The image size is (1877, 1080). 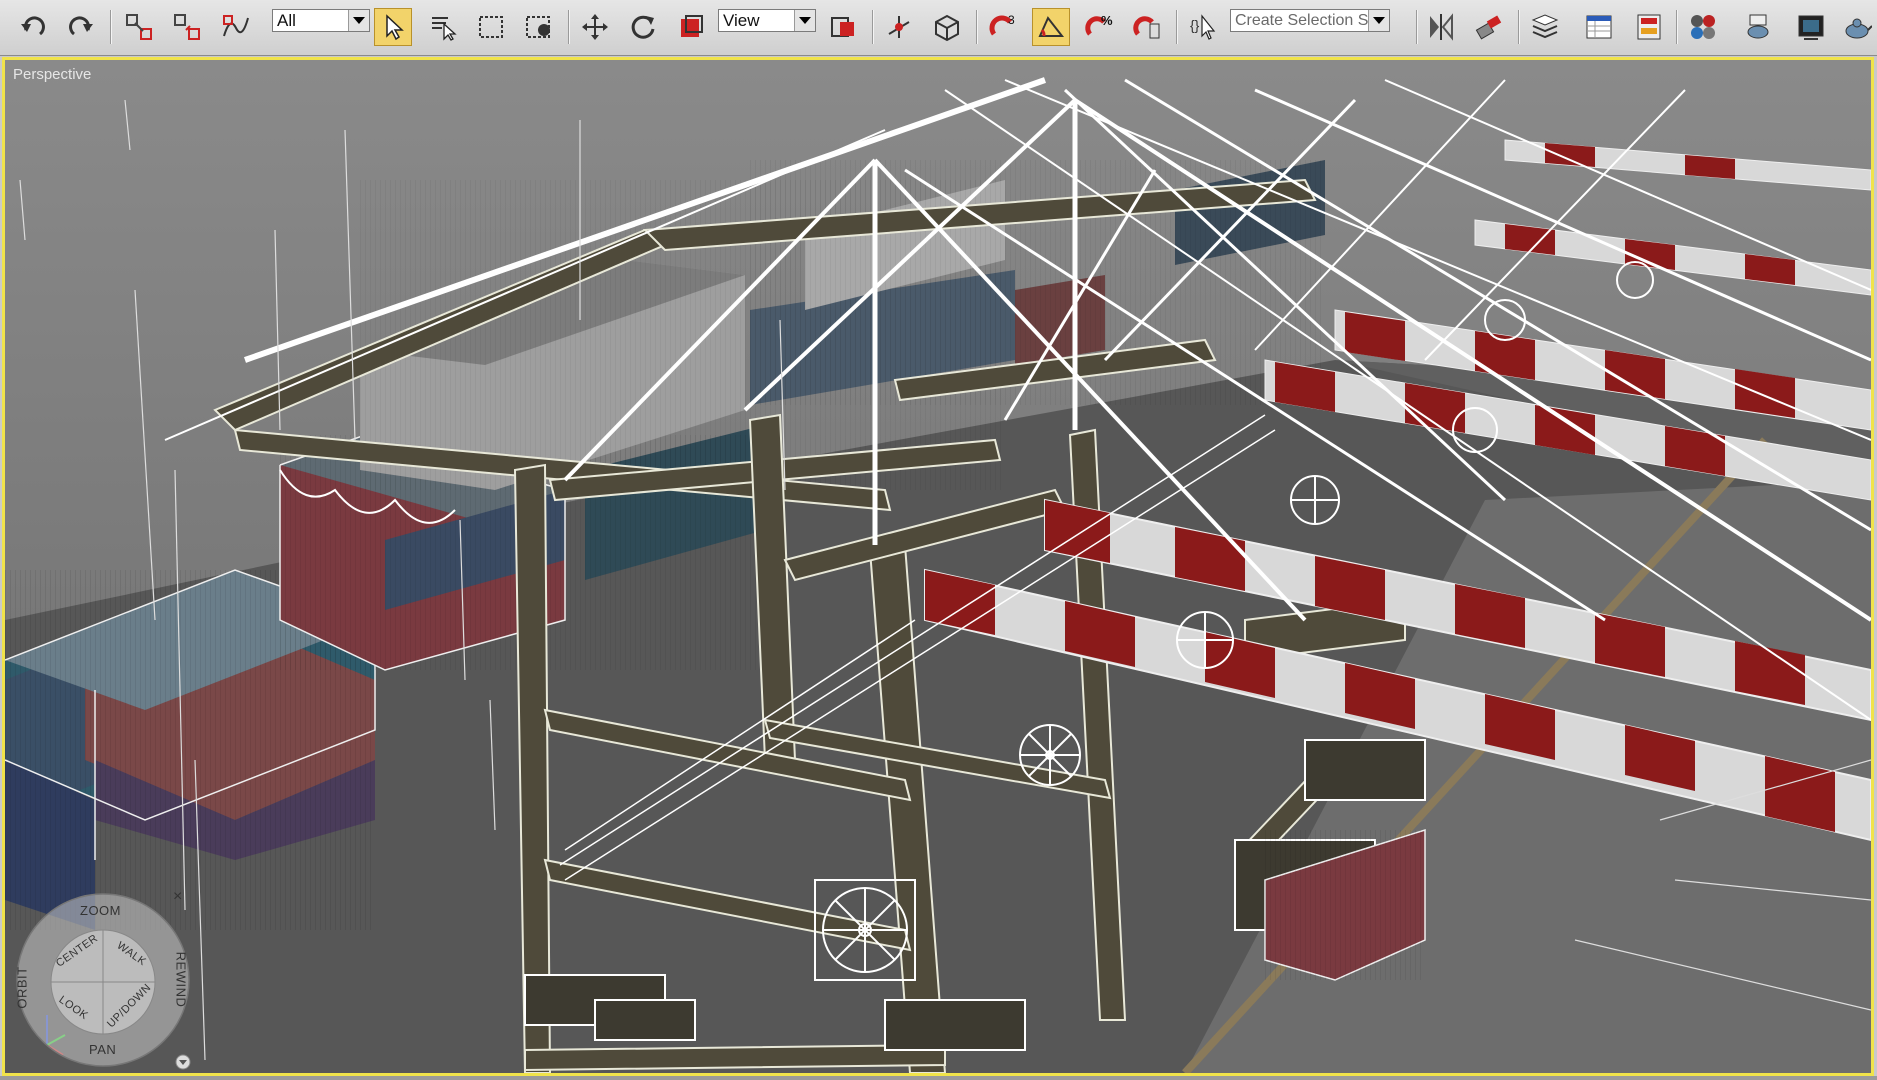 What do you see at coordinates (1811, 27) in the screenshot?
I see `rendered-frame-window-icon` at bounding box center [1811, 27].